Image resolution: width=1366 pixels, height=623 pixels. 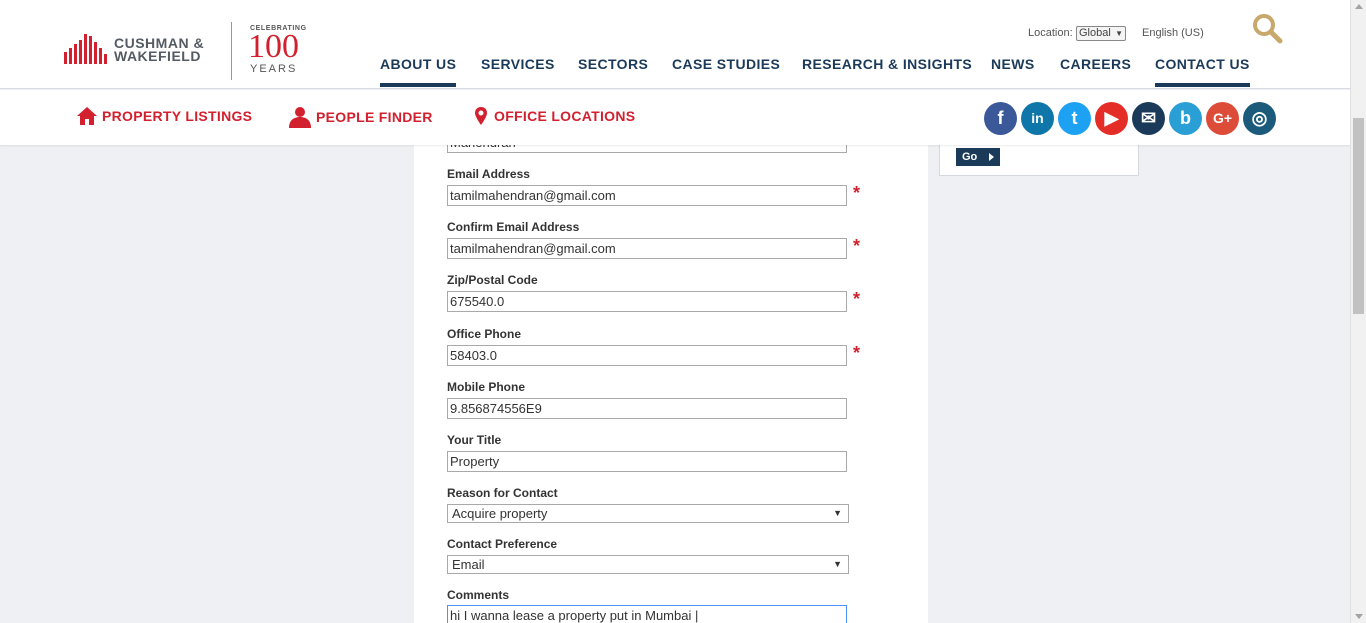 What do you see at coordinates (488, 174) in the screenshot?
I see `email-label: Email Address` at bounding box center [488, 174].